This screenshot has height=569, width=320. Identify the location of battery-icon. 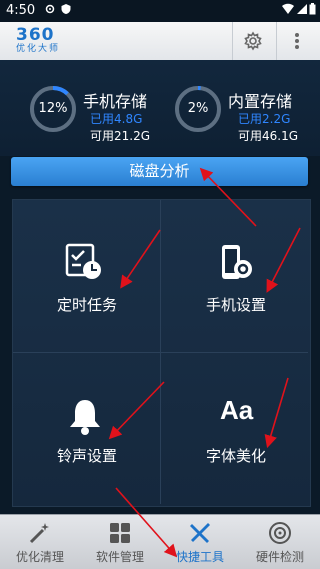
(312, 9).